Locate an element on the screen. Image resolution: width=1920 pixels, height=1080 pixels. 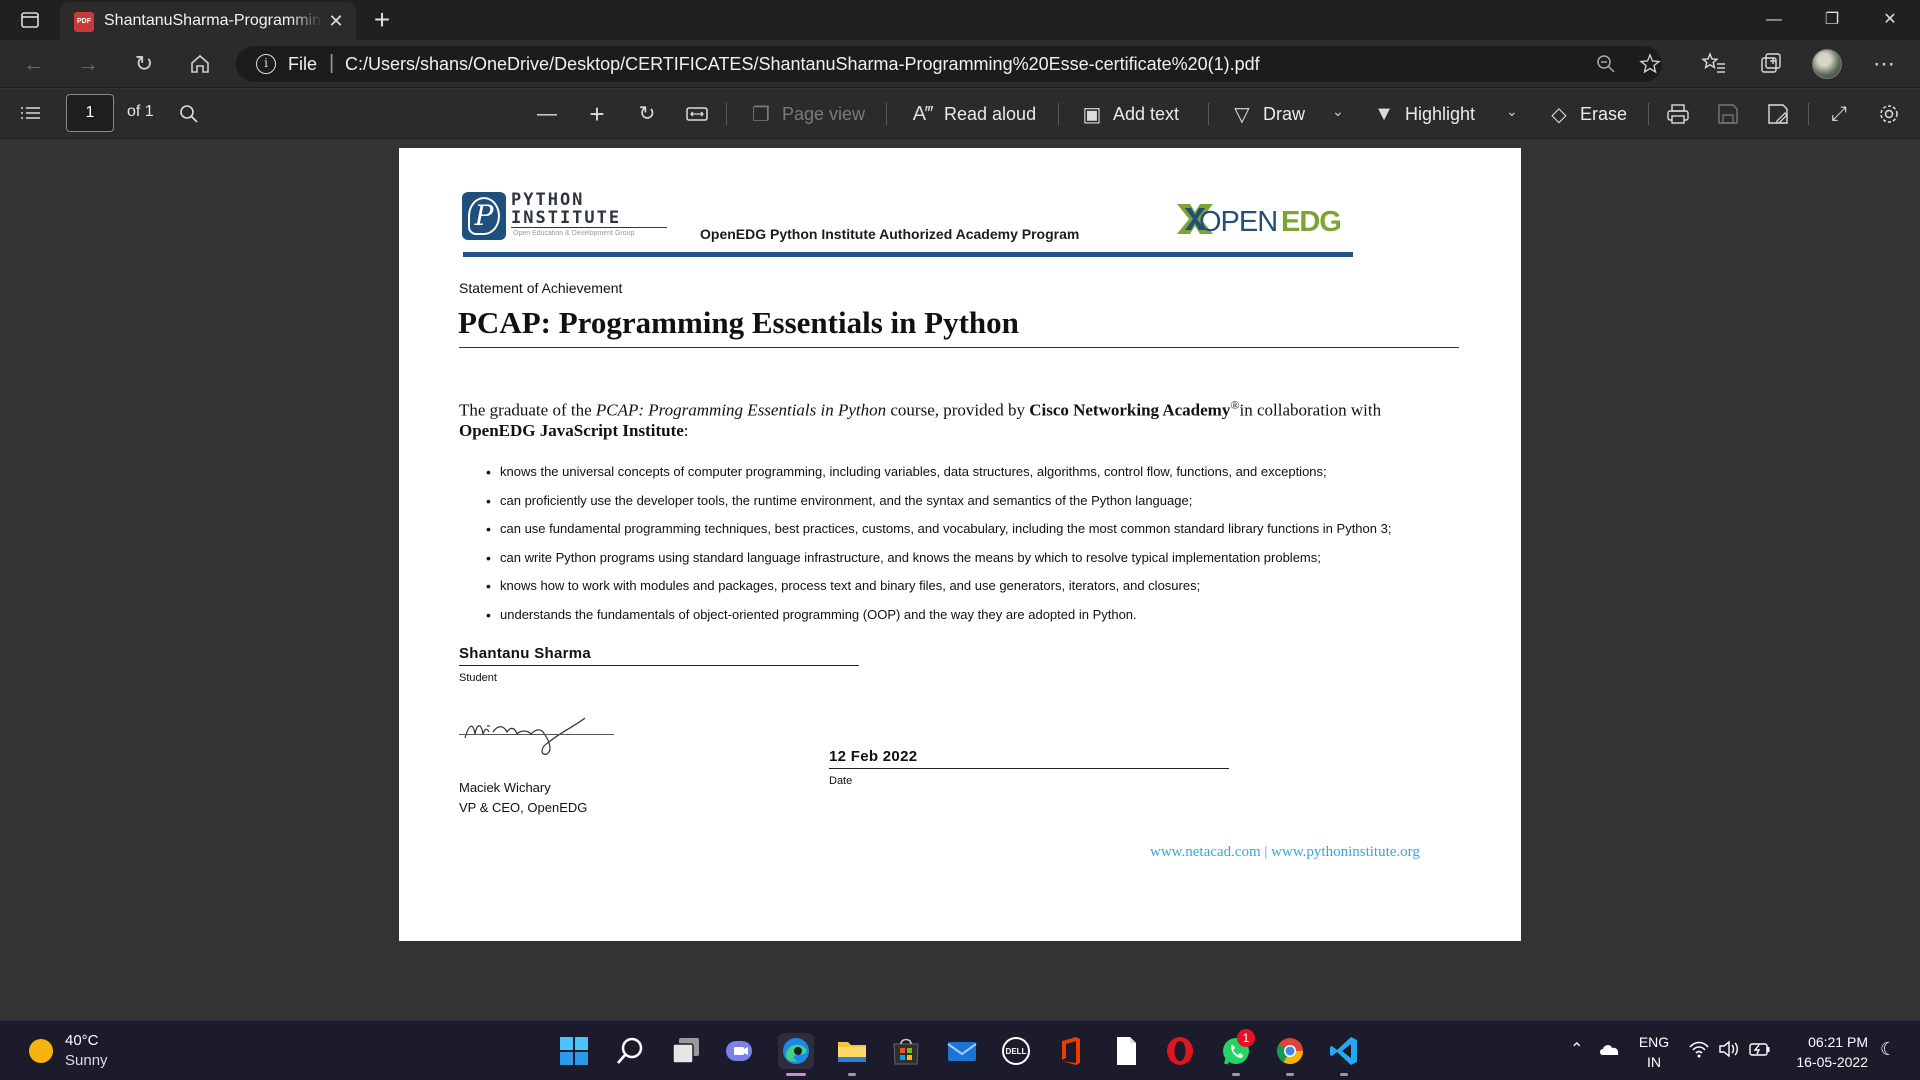
blank-document-icon is located at coordinates (1126, 1051).